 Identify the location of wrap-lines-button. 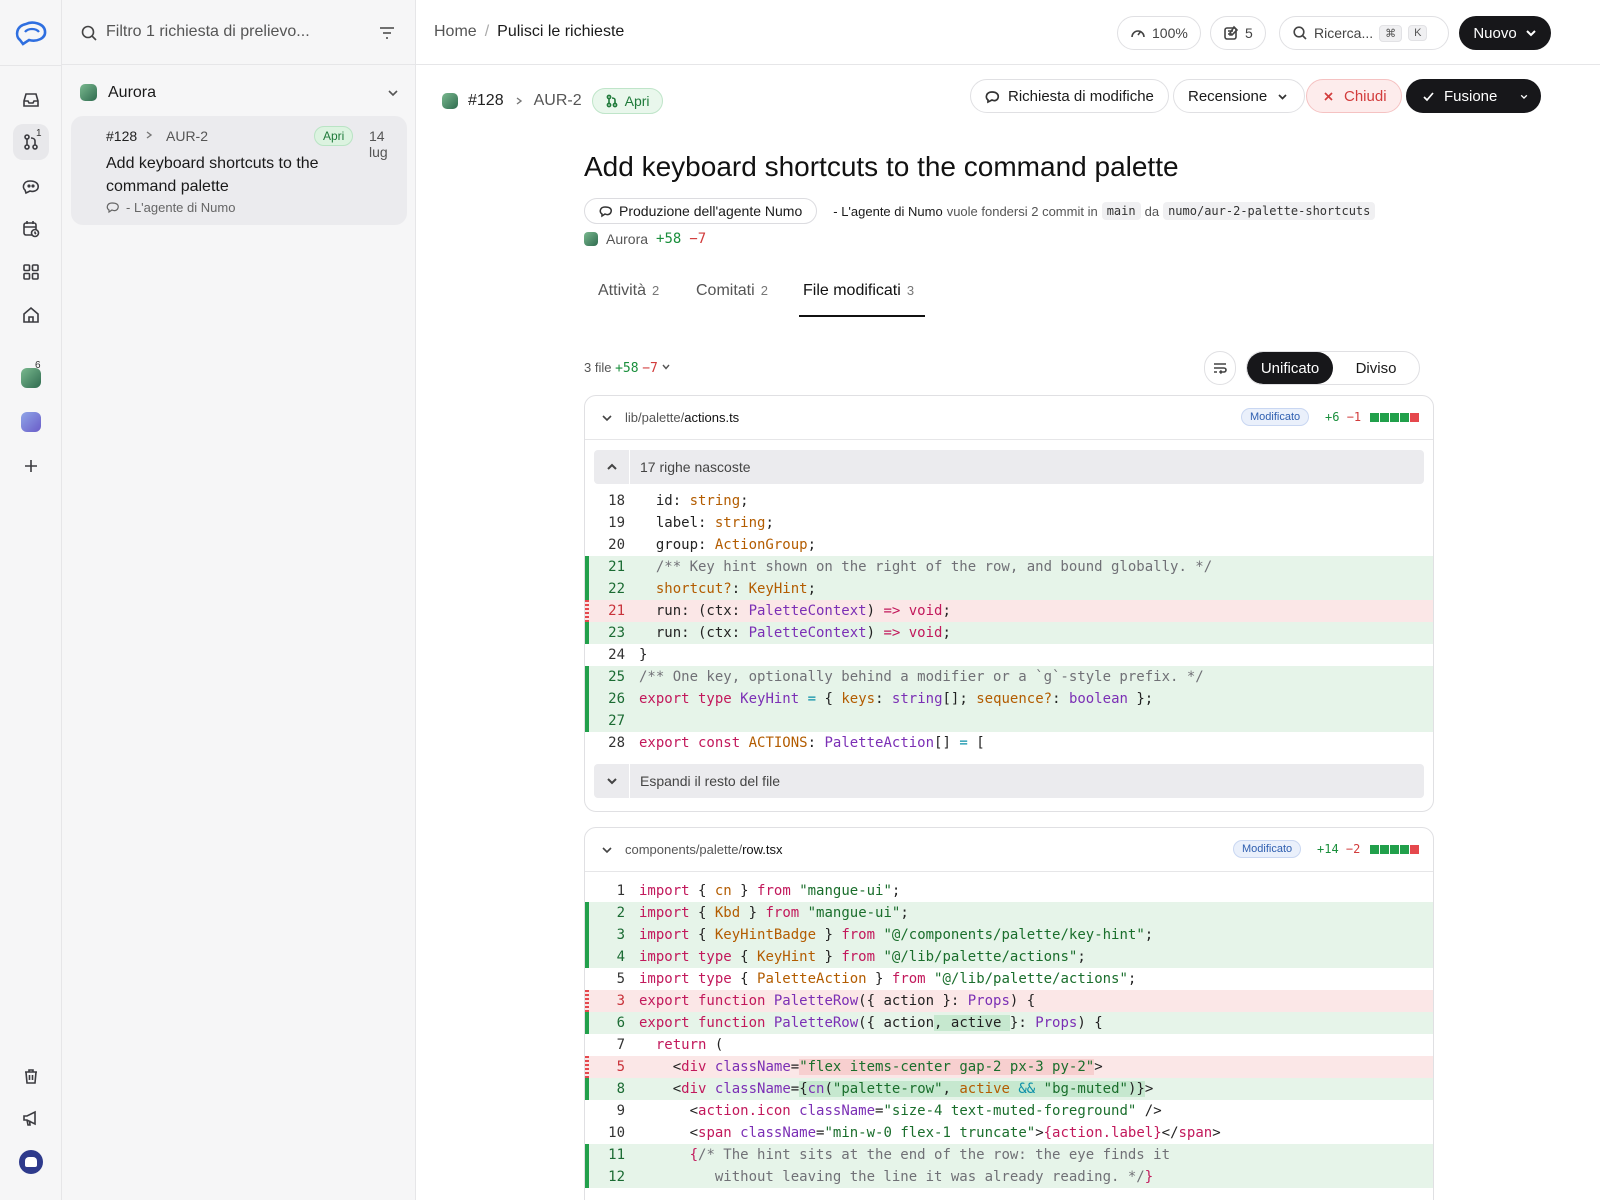
(1220, 368).